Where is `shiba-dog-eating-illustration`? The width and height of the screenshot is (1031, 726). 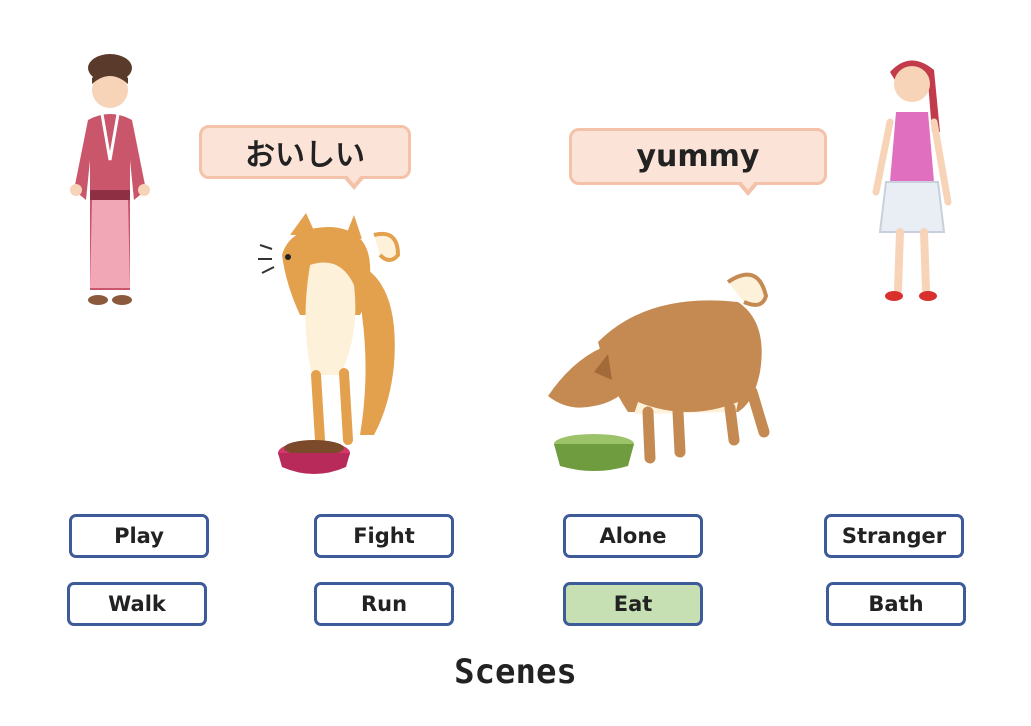 shiba-dog-eating-illustration is located at coordinates (659, 371).